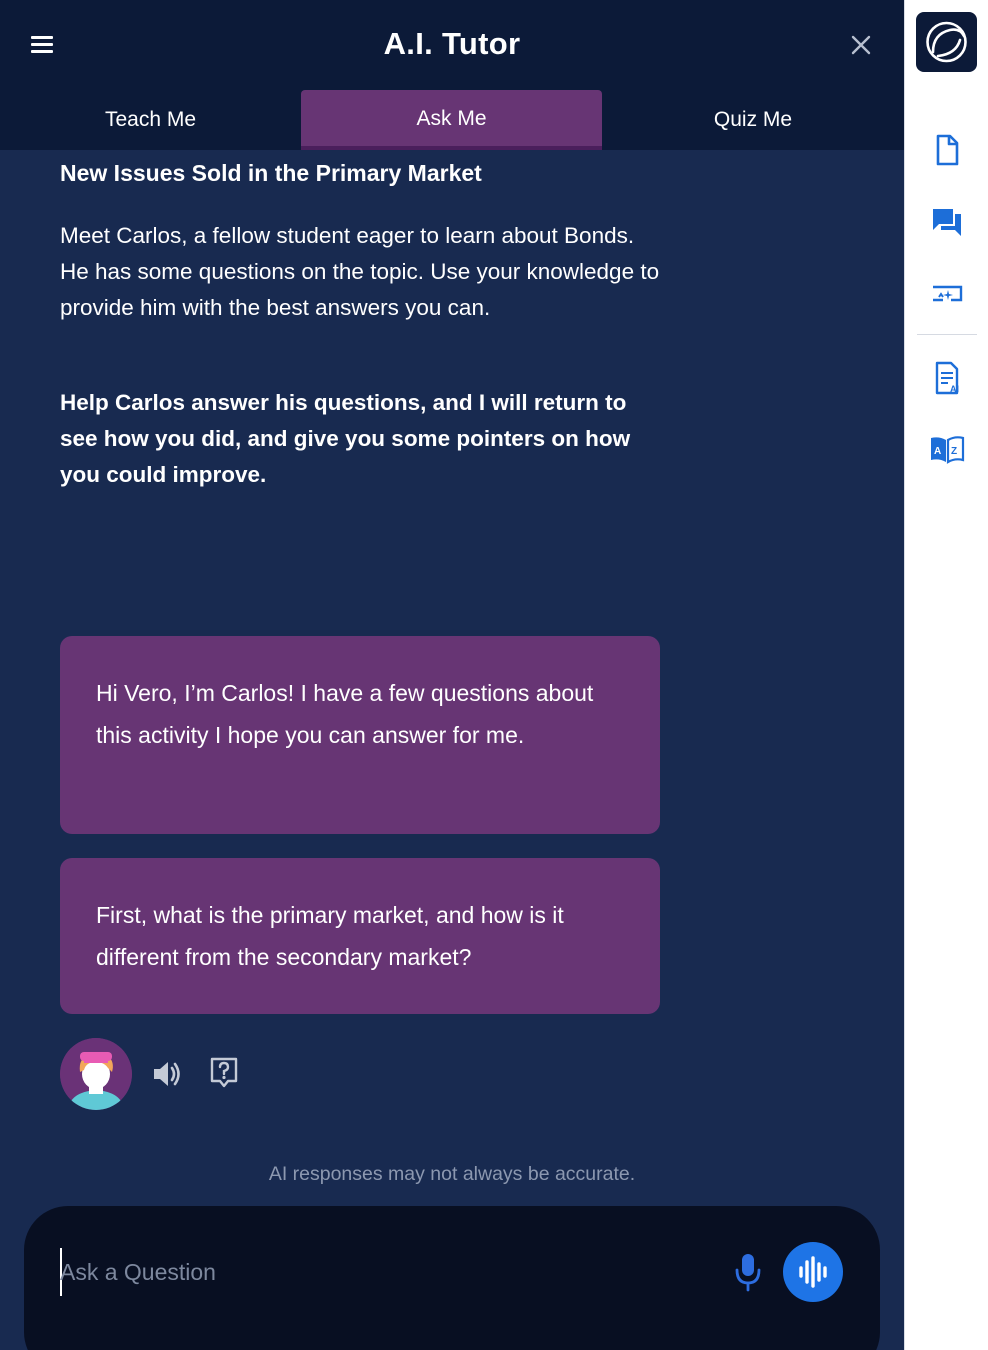  Describe the element at coordinates (947, 378) in the screenshot. I see `ai-notes-icon: AI` at that location.